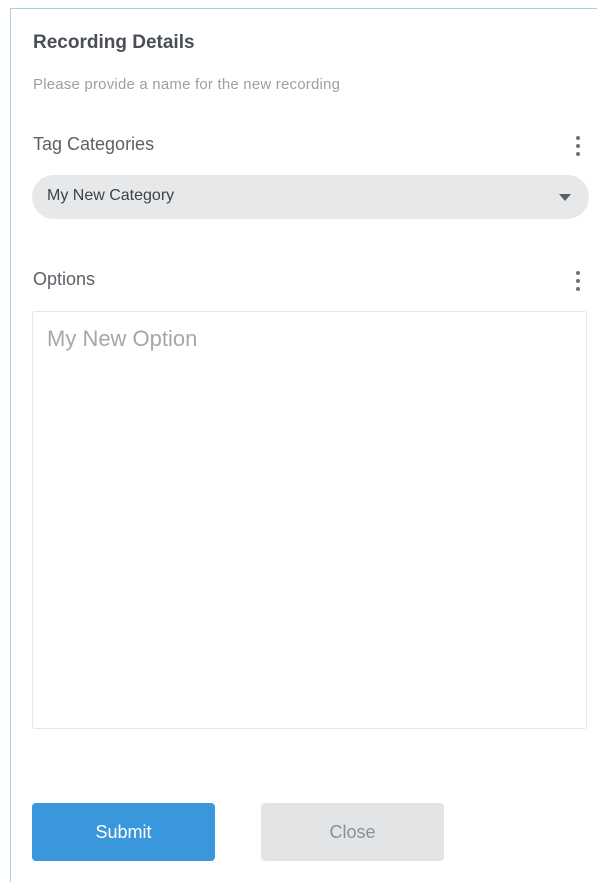  What do you see at coordinates (114, 42) in the screenshot?
I see `form-title: Recording Details` at bounding box center [114, 42].